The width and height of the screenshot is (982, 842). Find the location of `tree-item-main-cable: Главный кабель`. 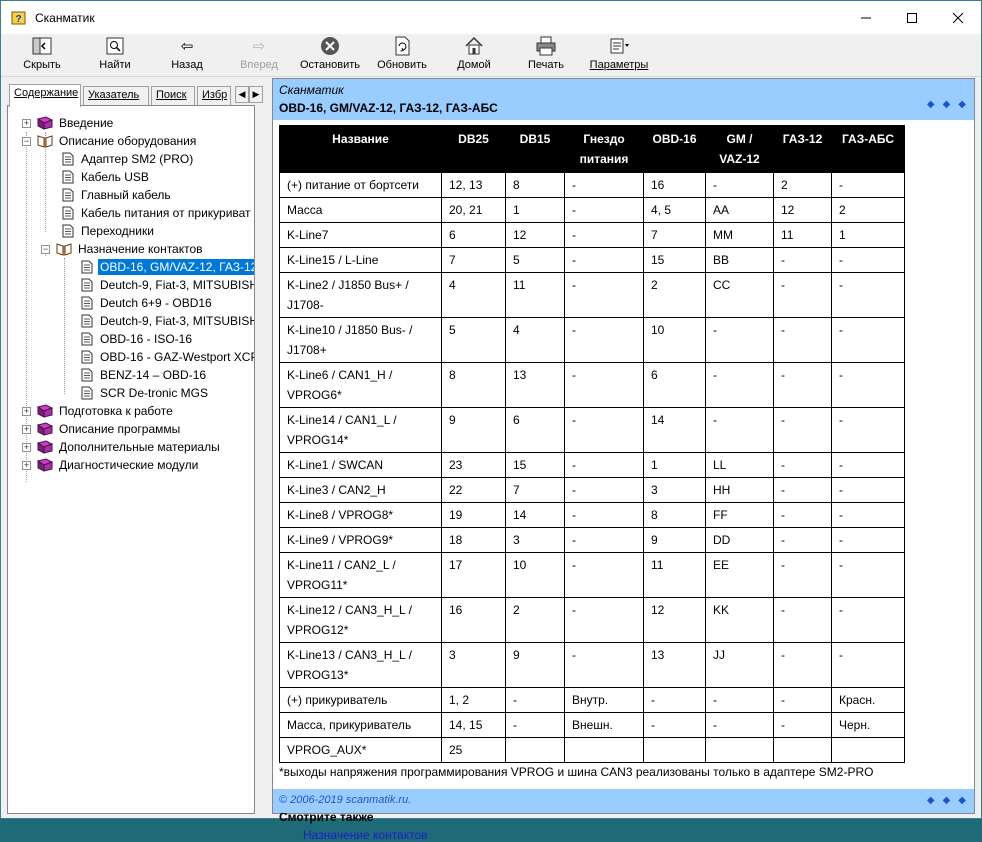

tree-item-main-cable: Главный кабель is located at coordinates (116, 195).